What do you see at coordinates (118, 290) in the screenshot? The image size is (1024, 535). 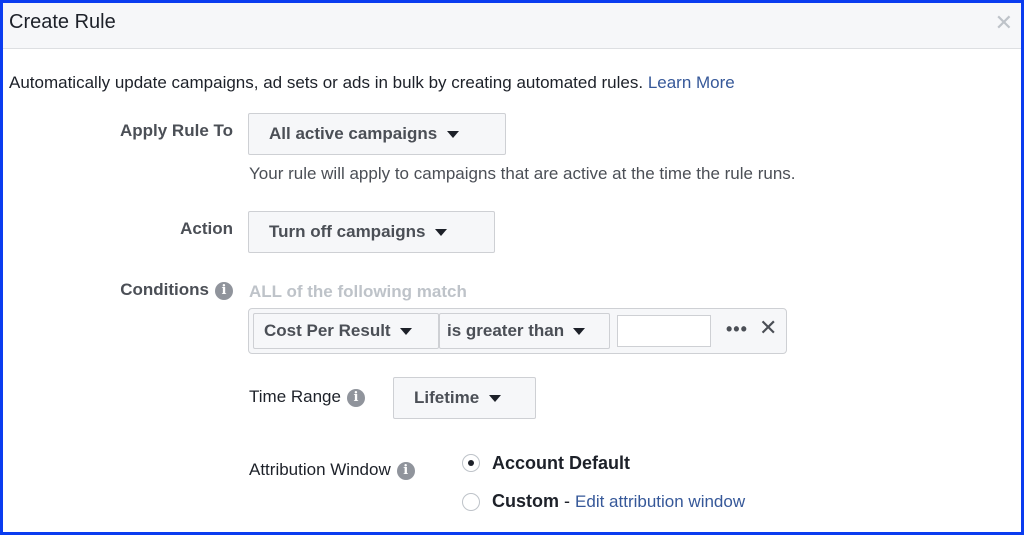 I see `conditions-label: Conditions i` at bounding box center [118, 290].